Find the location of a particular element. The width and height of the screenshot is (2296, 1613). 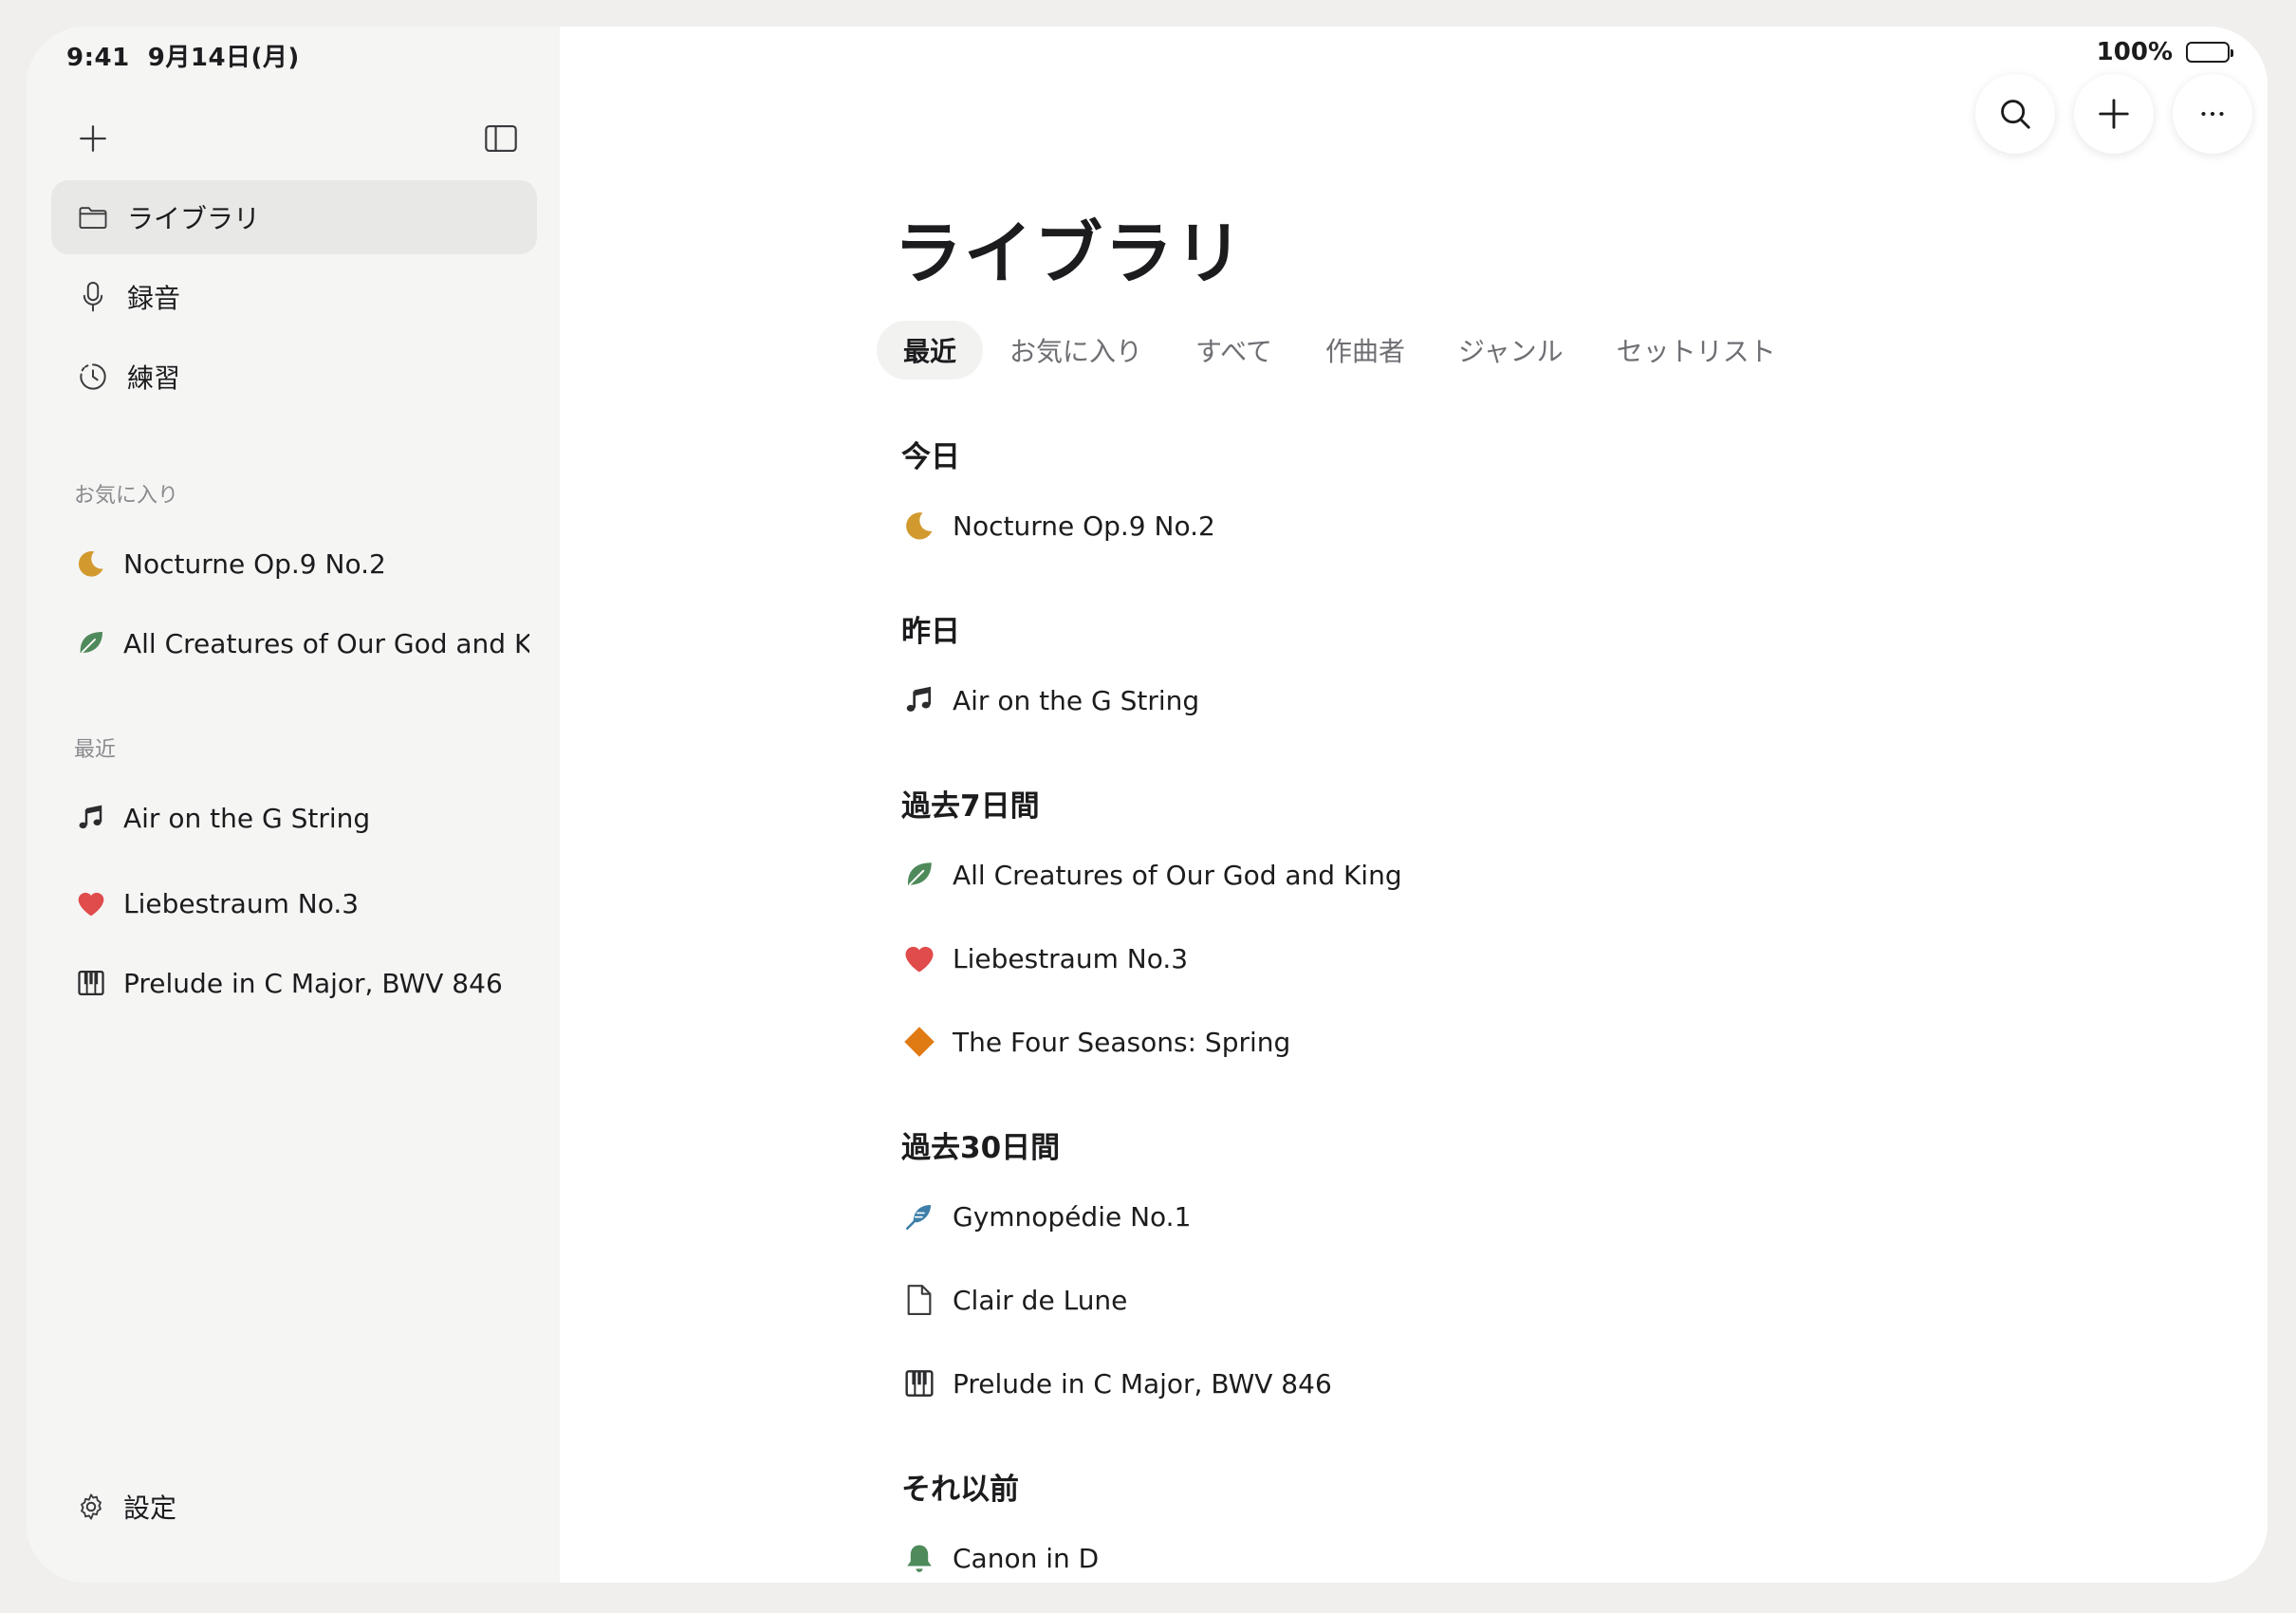

more-button is located at coordinates (2212, 114).